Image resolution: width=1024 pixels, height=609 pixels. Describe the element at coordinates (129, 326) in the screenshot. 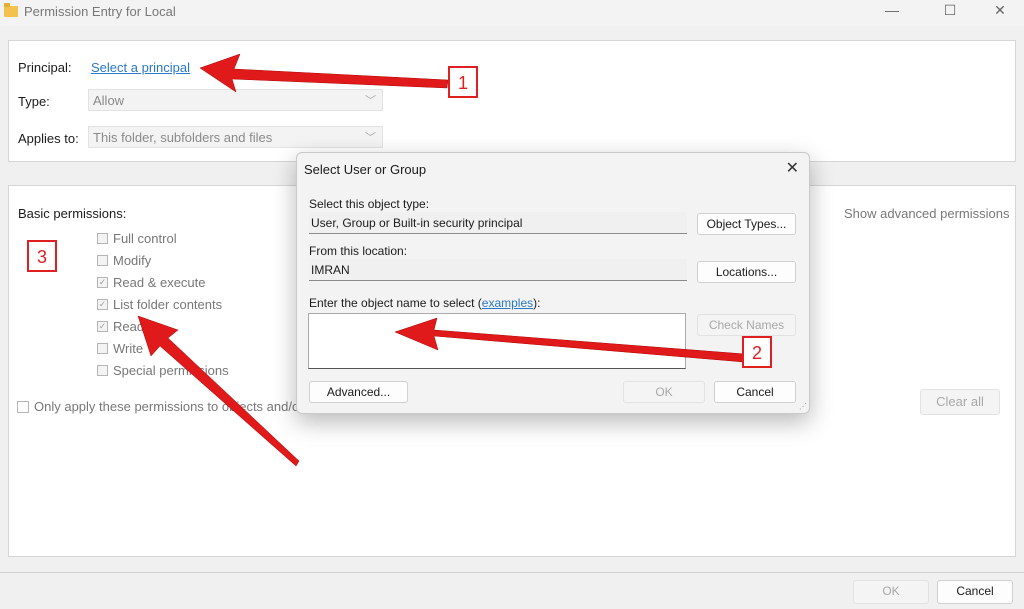

I see `permission-label: Read` at that location.